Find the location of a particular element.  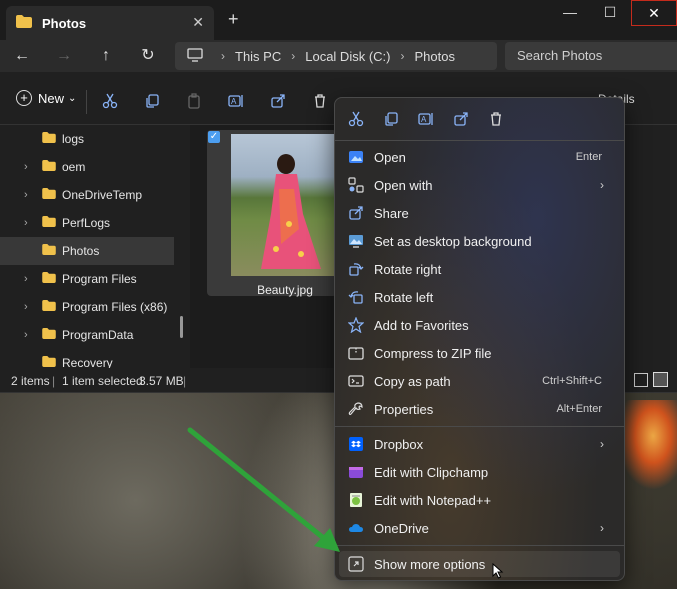

up-button: ↑ is located at coordinates (106, 56).